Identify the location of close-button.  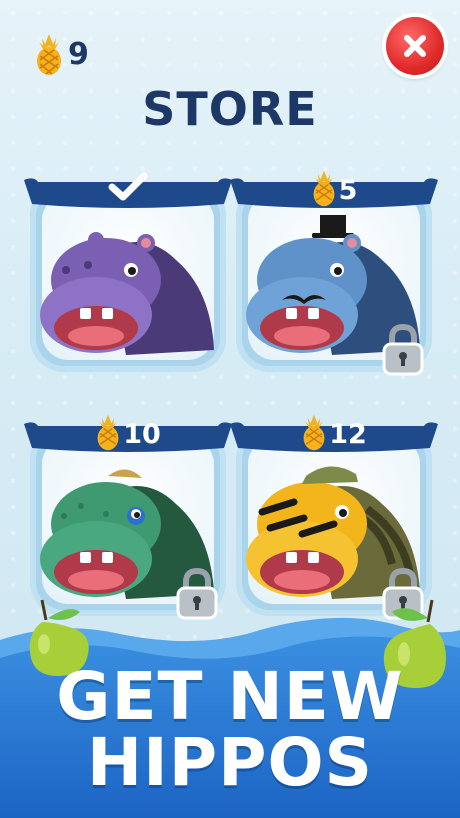
(415, 46).